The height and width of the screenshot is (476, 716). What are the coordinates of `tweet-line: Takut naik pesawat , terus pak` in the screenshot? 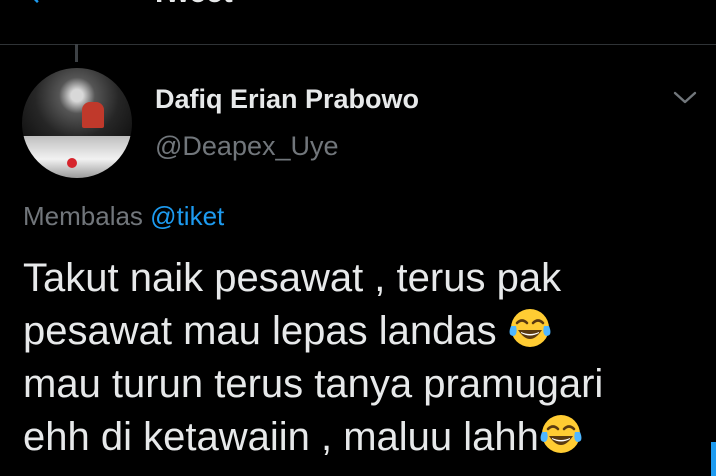 It's located at (363, 278).